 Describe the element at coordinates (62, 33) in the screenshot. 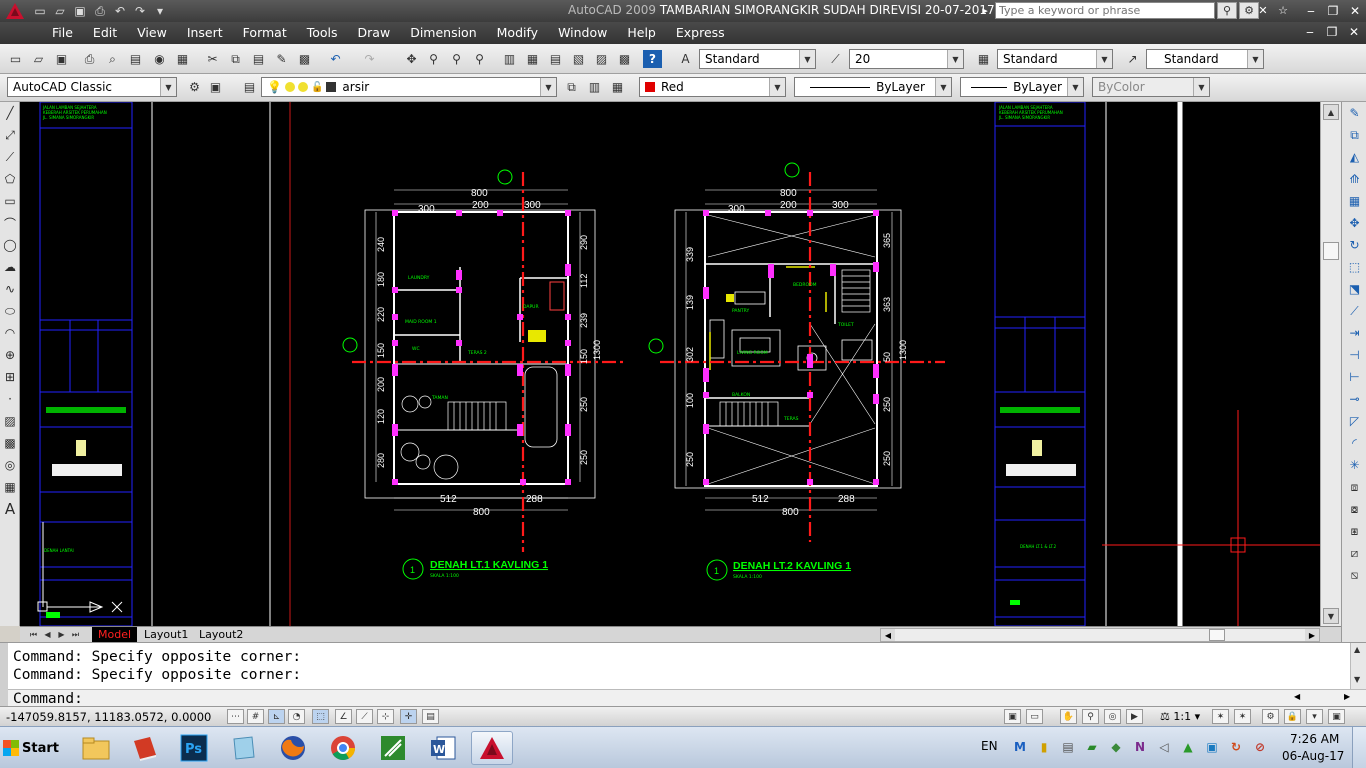

I see `menu-file: File` at that location.